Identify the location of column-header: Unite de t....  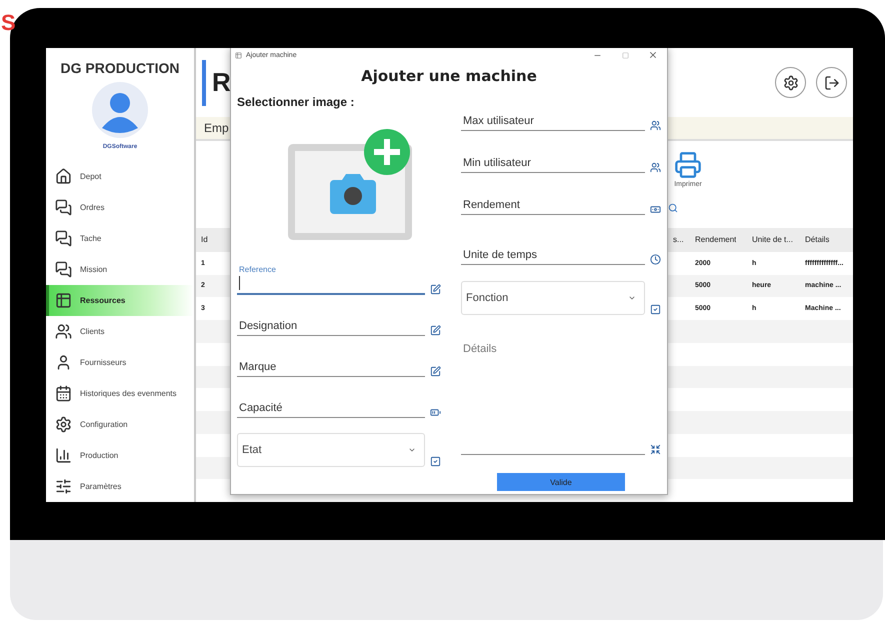
(772, 239).